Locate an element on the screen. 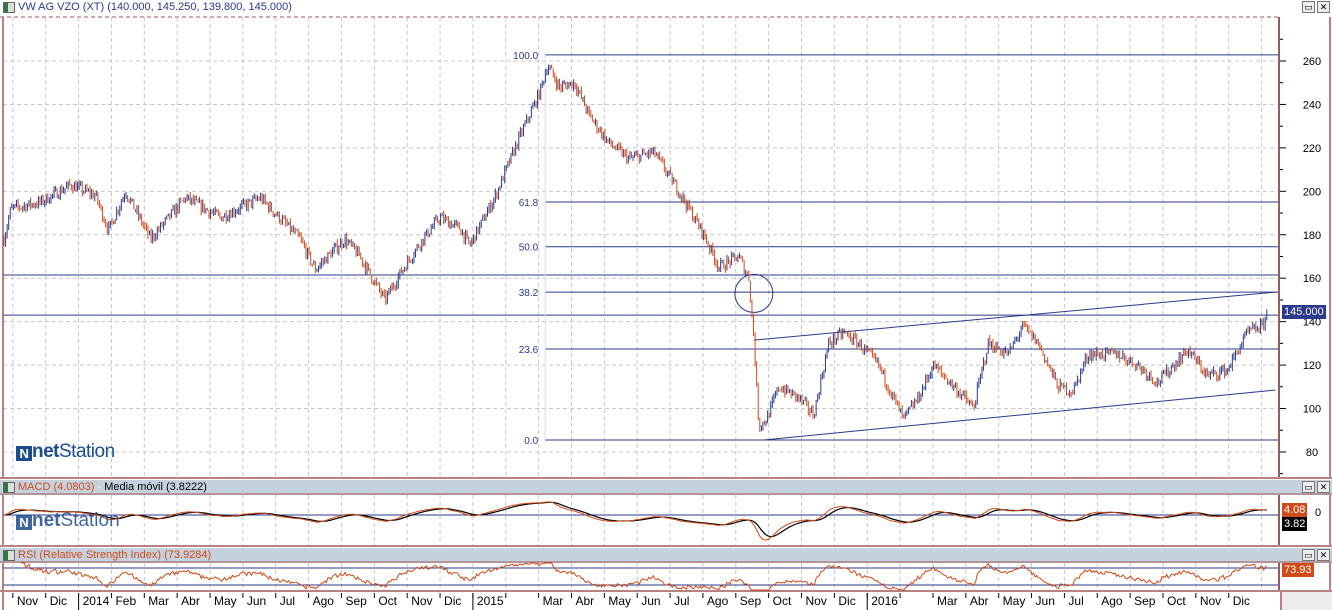 This screenshot has height=610, width=1332. macd-signal-title: Media móvil (3.8222) is located at coordinates (155, 487).